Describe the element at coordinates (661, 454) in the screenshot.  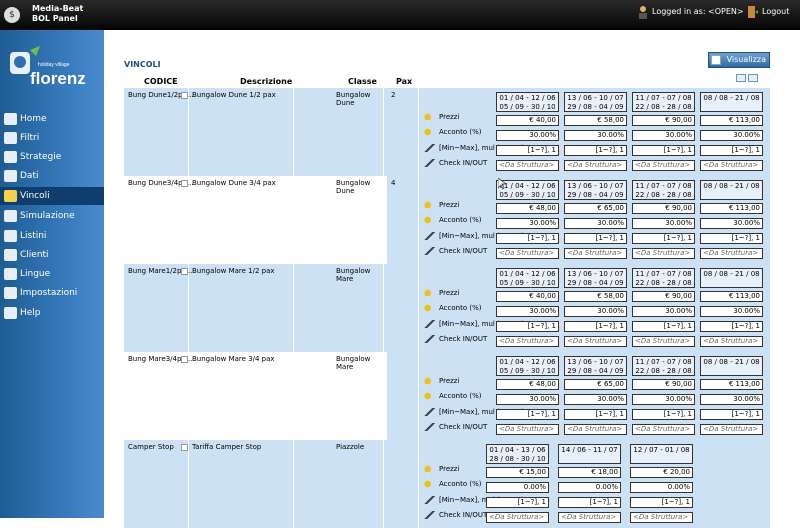
I see `period-header: 12 / 07 - 01 / 08` at that location.